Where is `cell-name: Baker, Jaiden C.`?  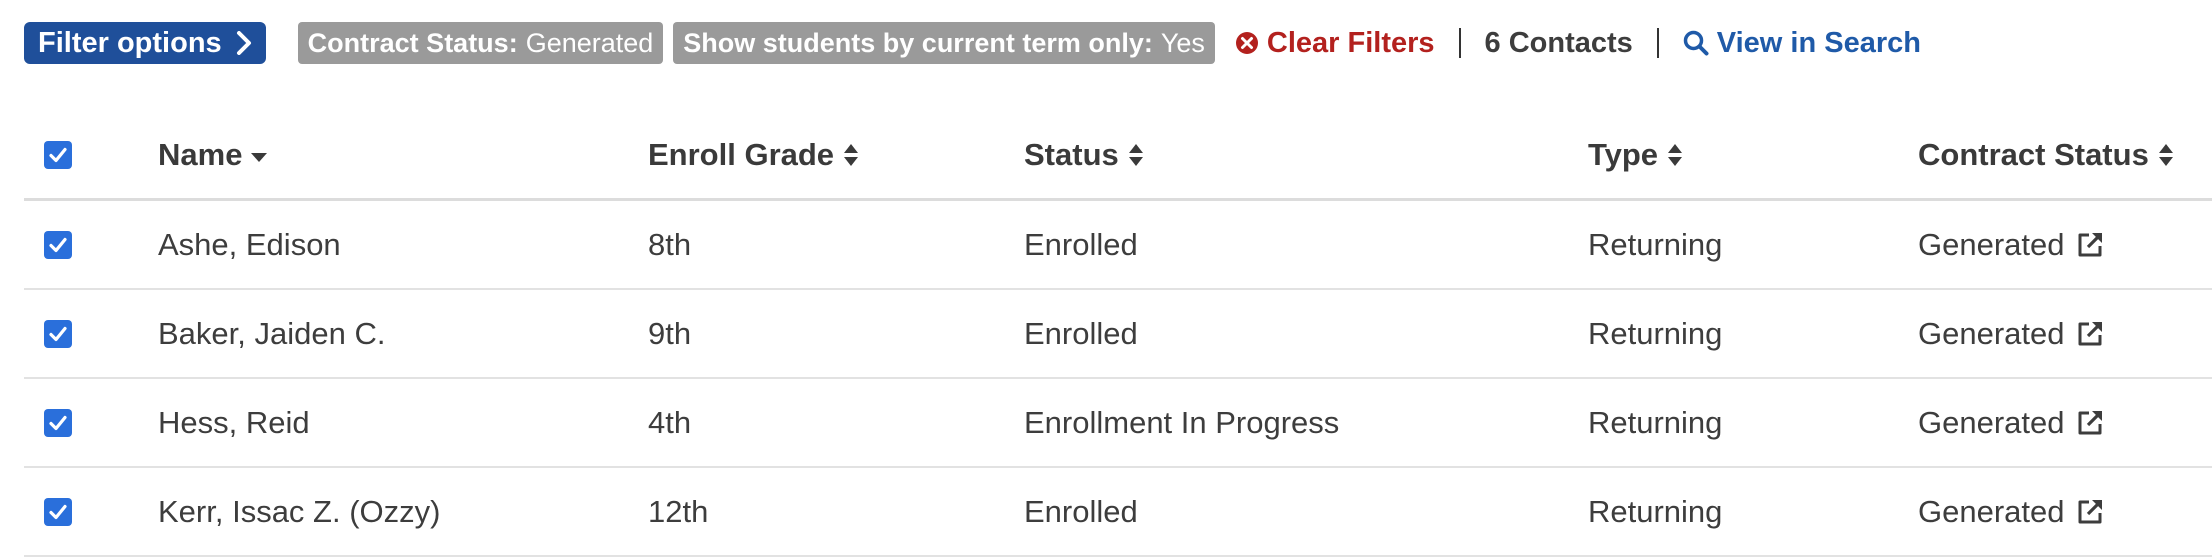
cell-name: Baker, Jaiden C. is located at coordinates (271, 333).